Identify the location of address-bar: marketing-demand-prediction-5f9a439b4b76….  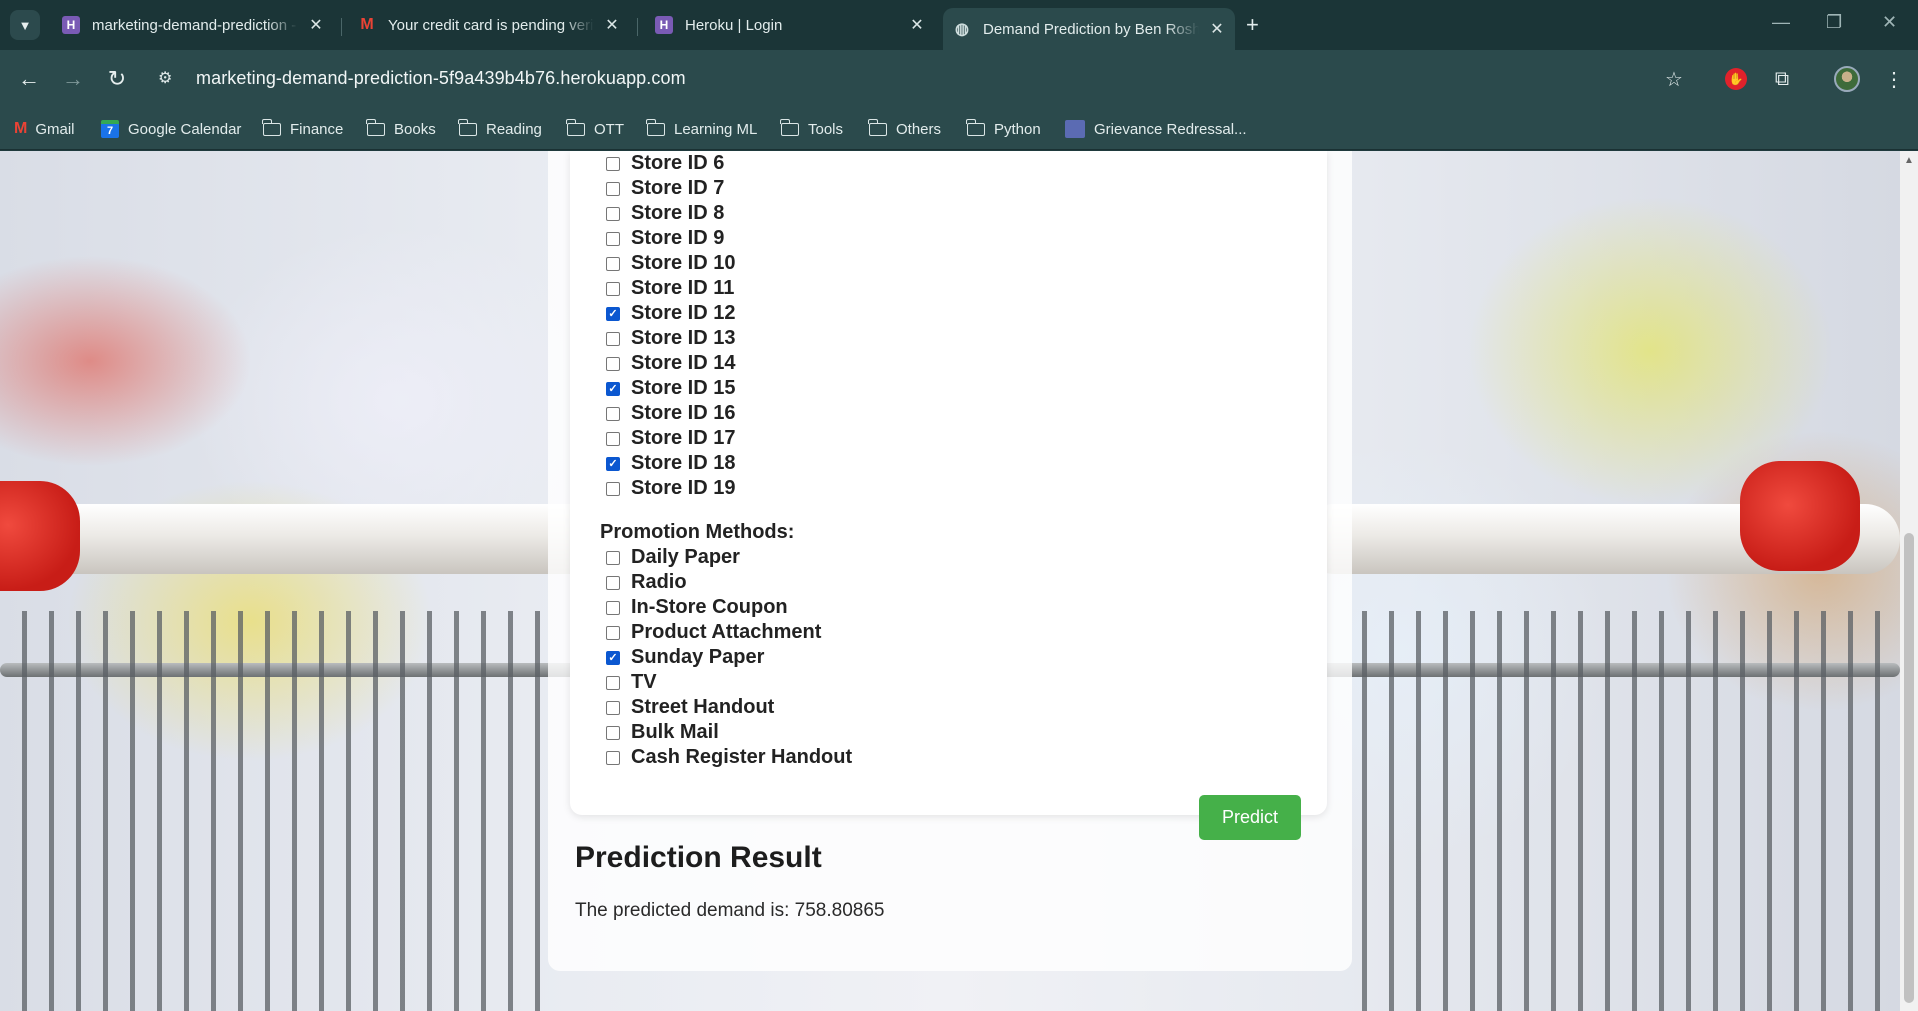
(441, 78).